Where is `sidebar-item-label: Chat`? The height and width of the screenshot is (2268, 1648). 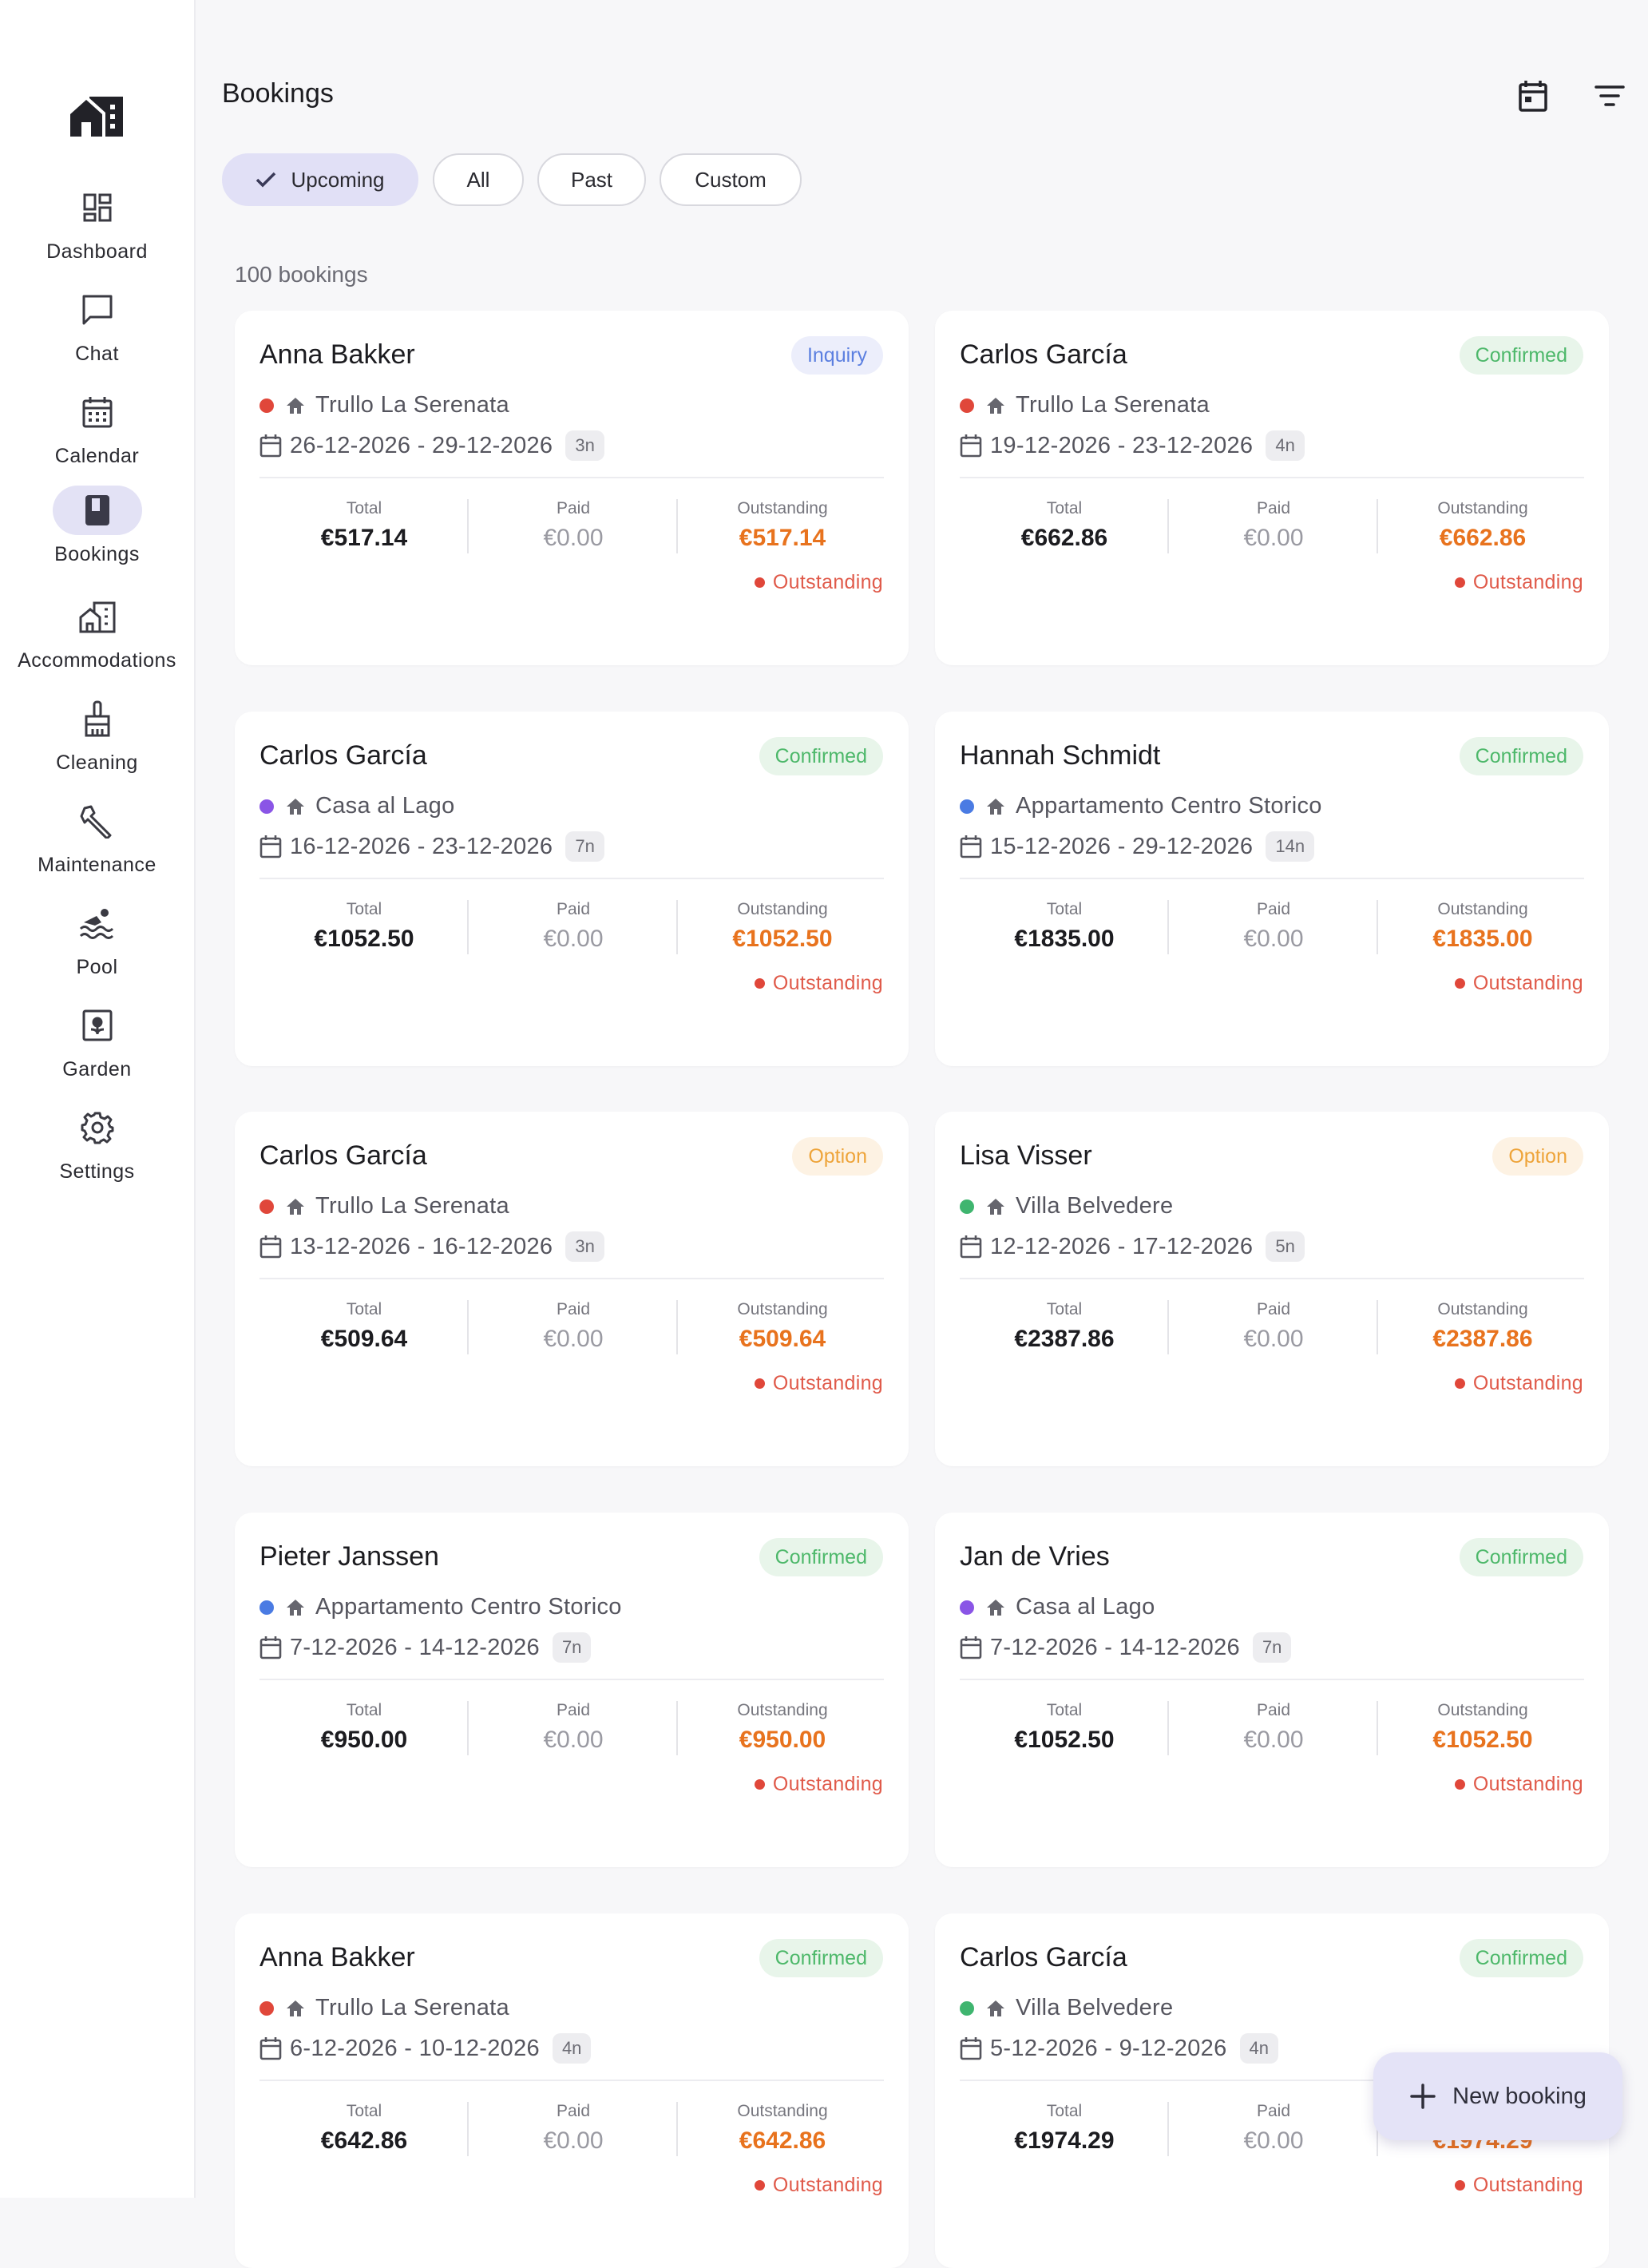 sidebar-item-label: Chat is located at coordinates (97, 354).